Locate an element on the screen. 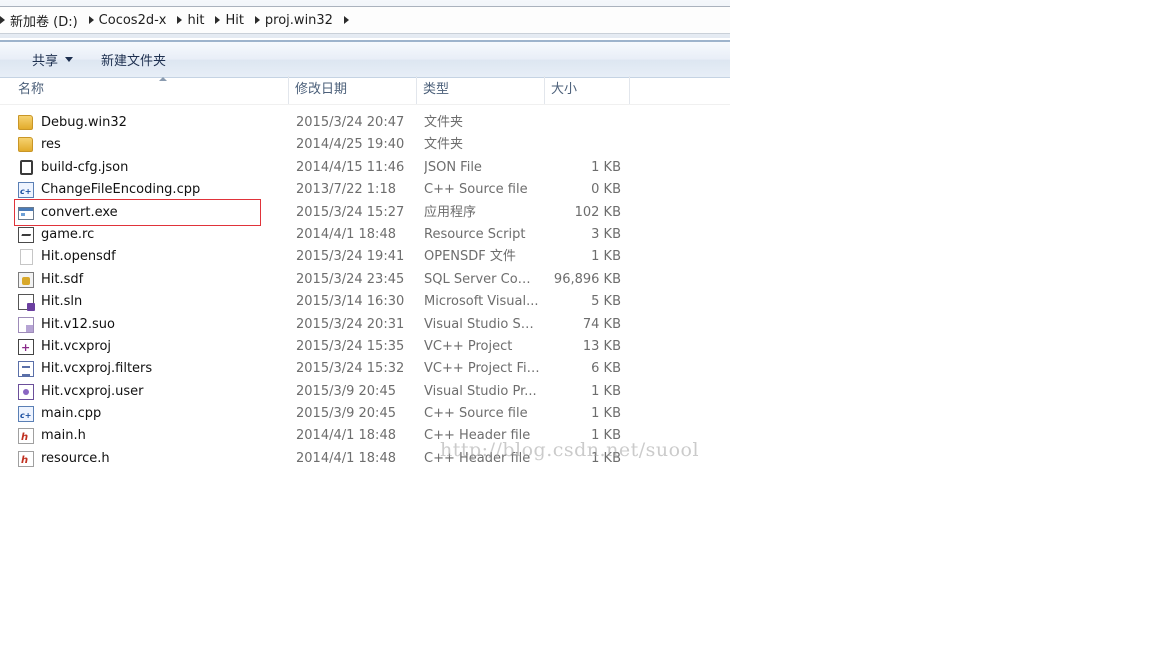 The width and height of the screenshot is (1152, 648). file-date: 2014/4/25 19:40 is located at coordinates (350, 145).